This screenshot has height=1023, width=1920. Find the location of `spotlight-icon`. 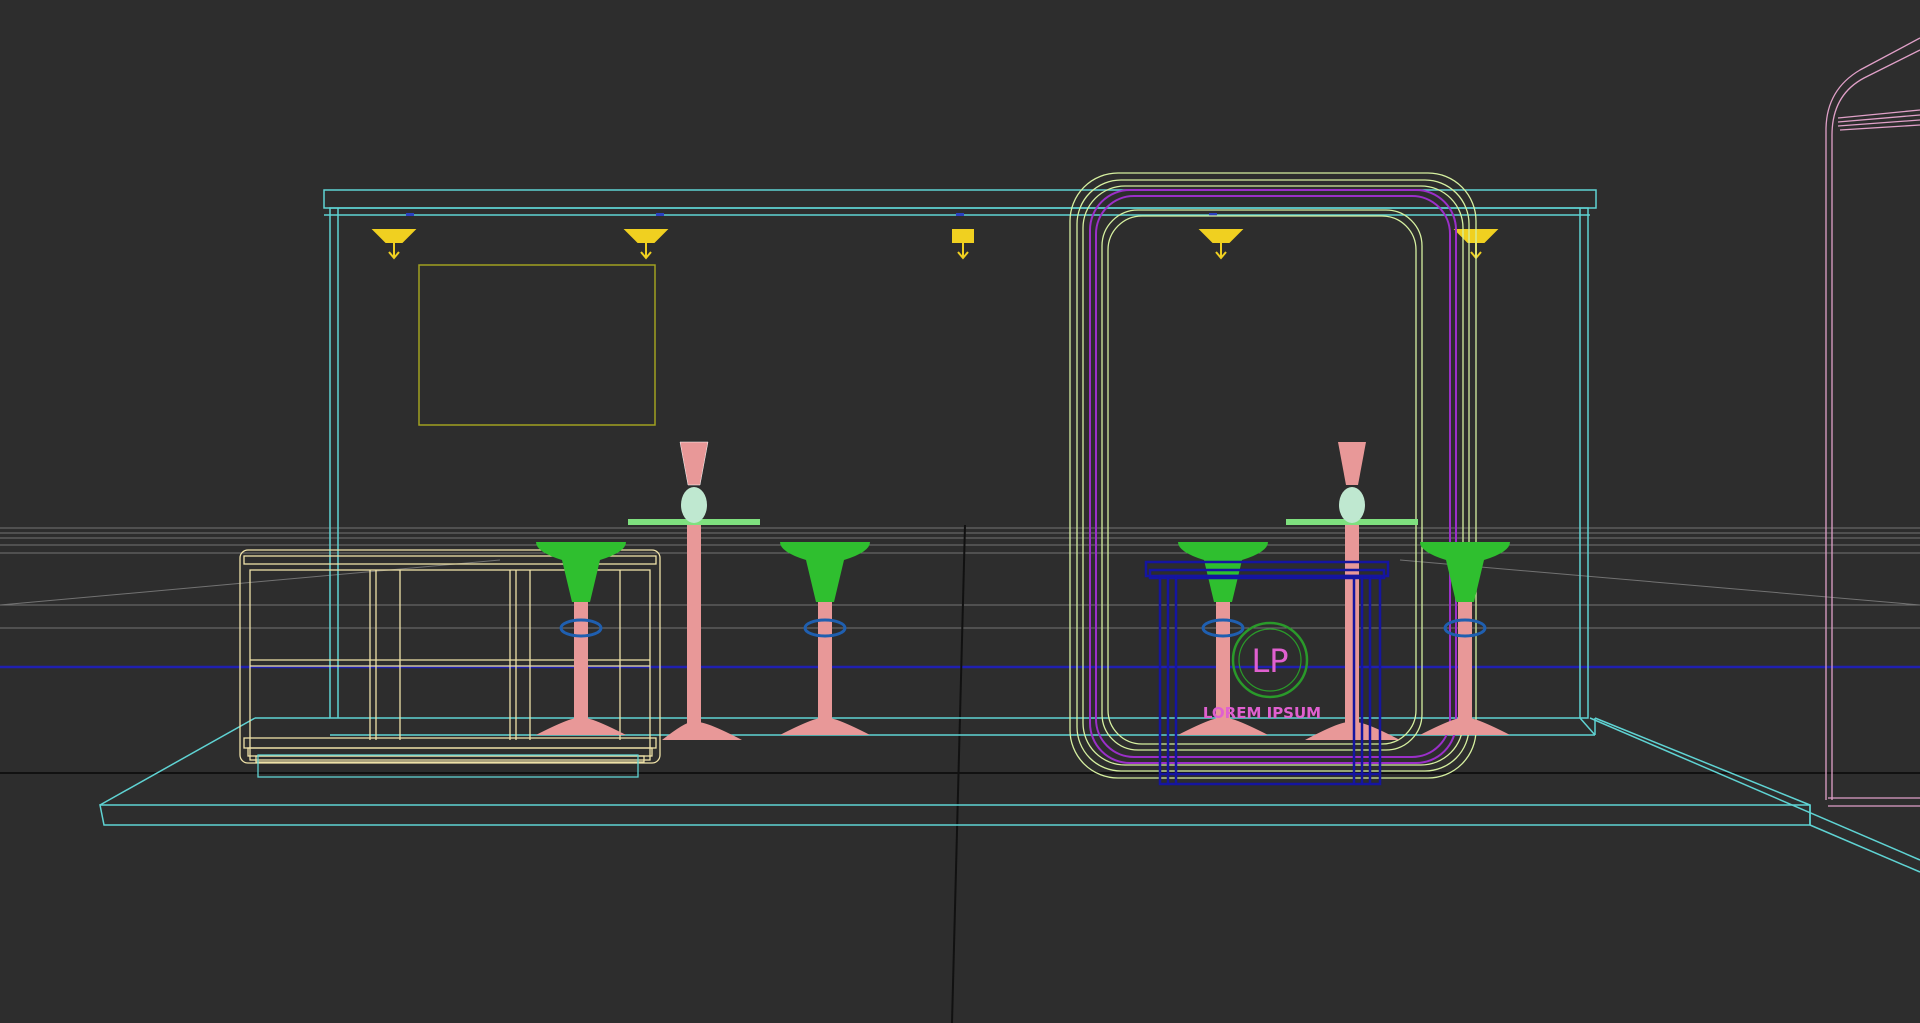

spotlight-icon is located at coordinates (935, 244).